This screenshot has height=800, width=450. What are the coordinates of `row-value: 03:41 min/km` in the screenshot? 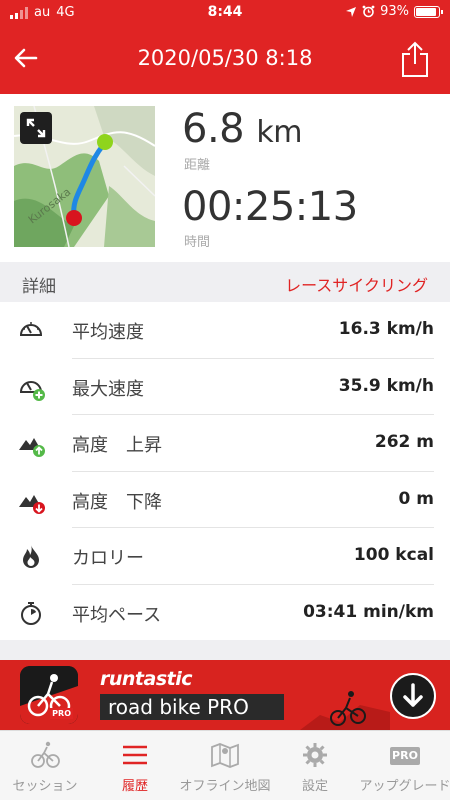 It's located at (368, 611).